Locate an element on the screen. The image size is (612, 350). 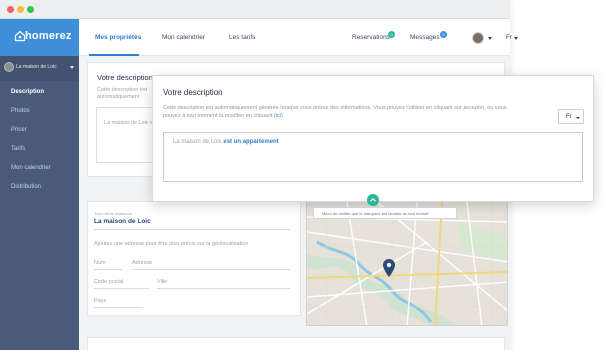
sidebar-item-description: Description is located at coordinates (27, 92).